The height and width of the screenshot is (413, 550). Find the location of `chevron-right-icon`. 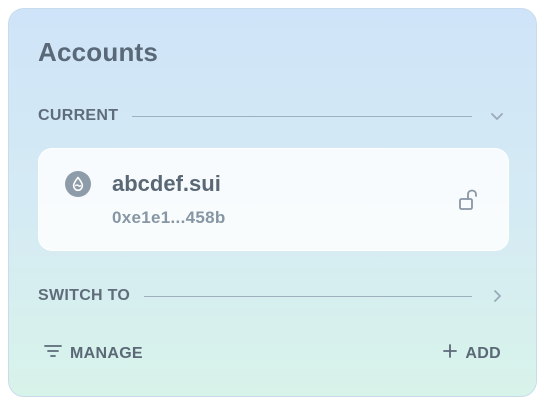

chevron-right-icon is located at coordinates (497, 296).